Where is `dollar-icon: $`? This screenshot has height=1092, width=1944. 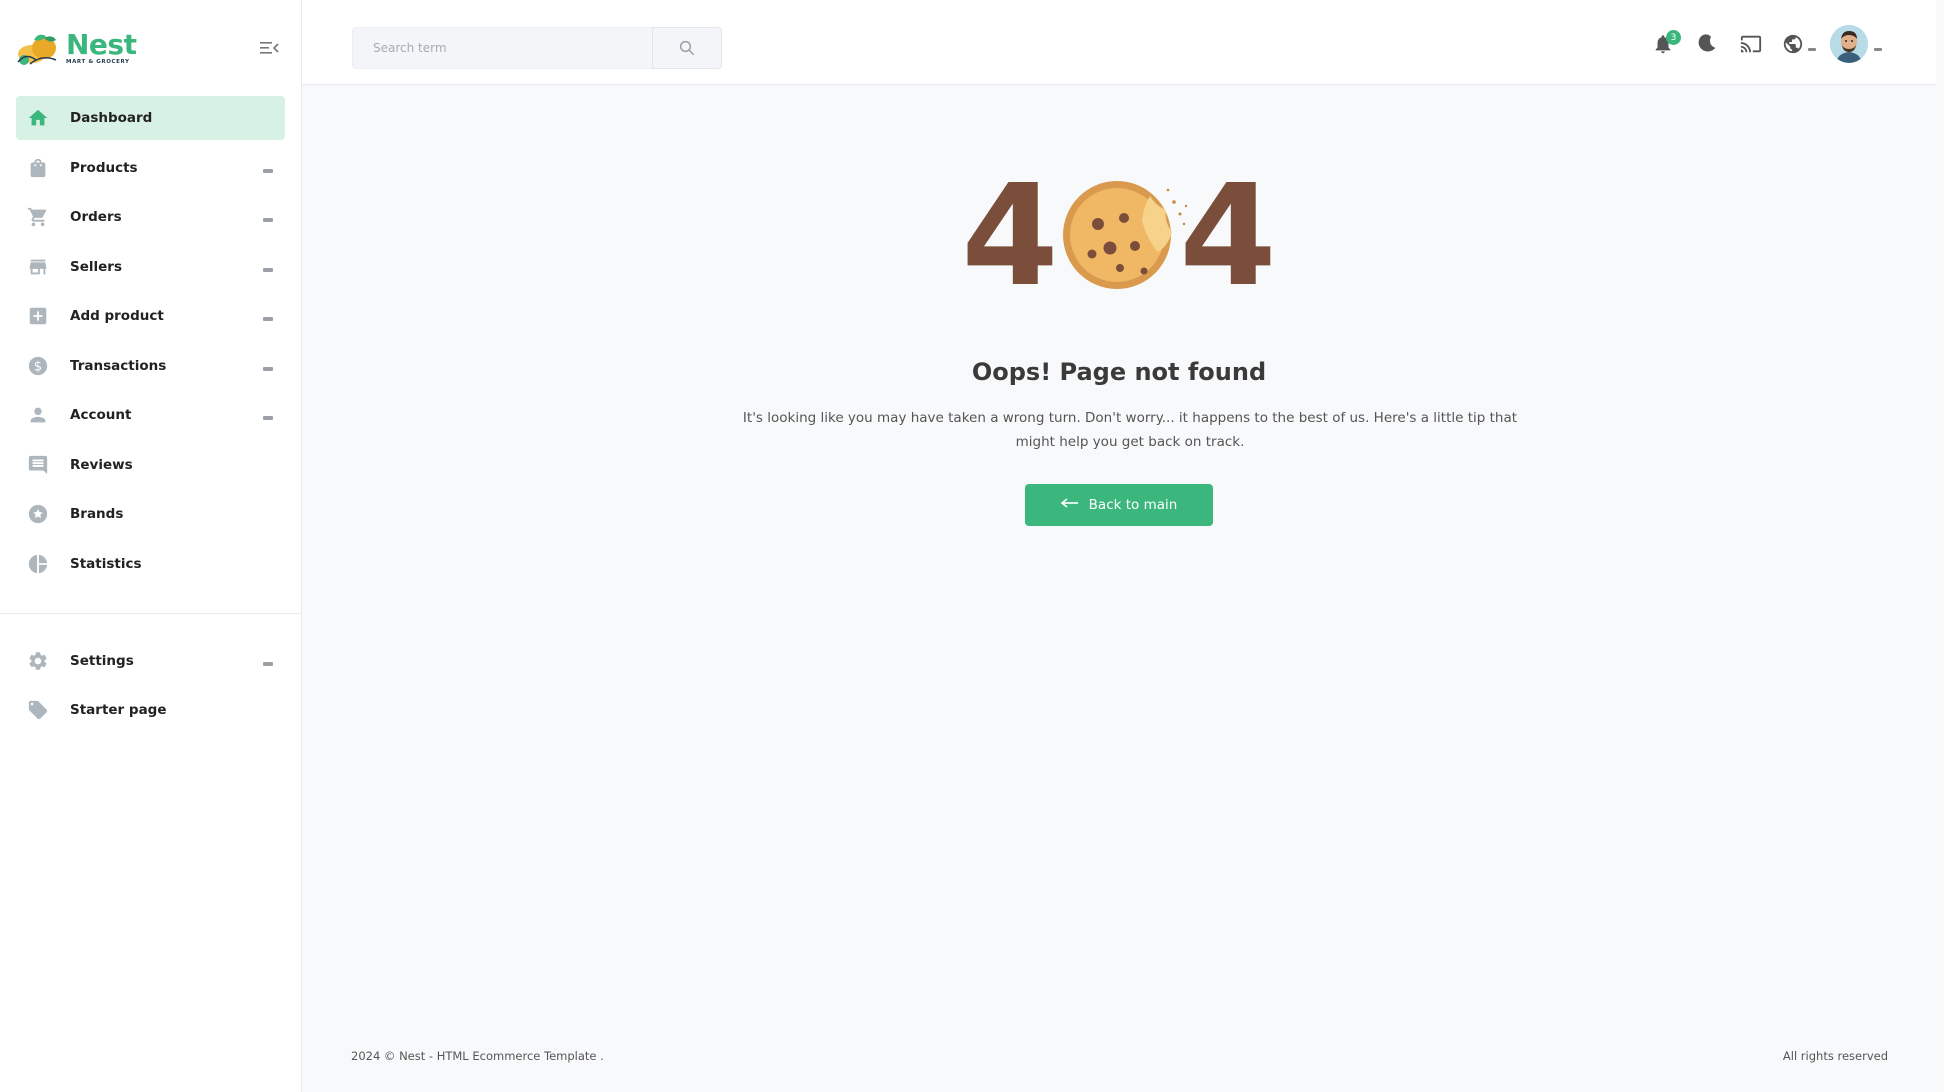
dollar-icon: $ is located at coordinates (38, 366).